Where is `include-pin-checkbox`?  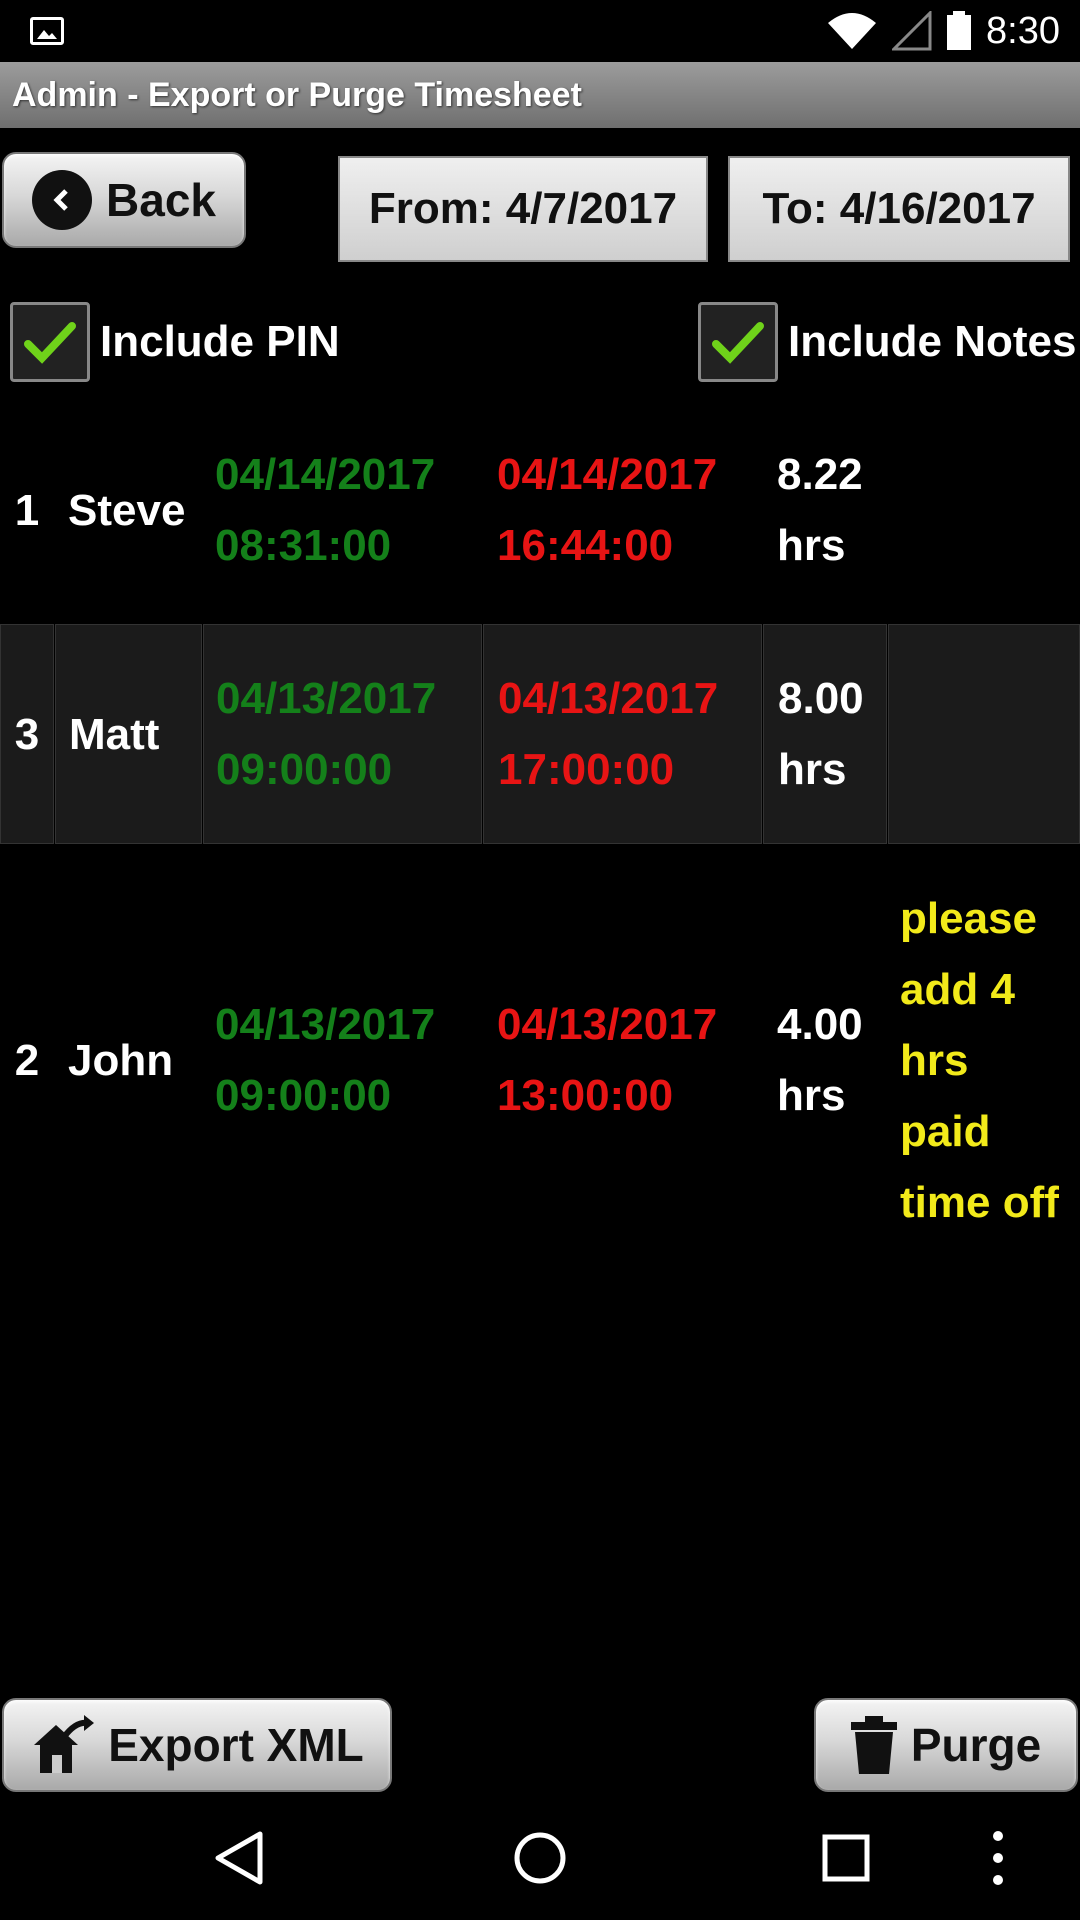
include-pin-checkbox is located at coordinates (50, 342).